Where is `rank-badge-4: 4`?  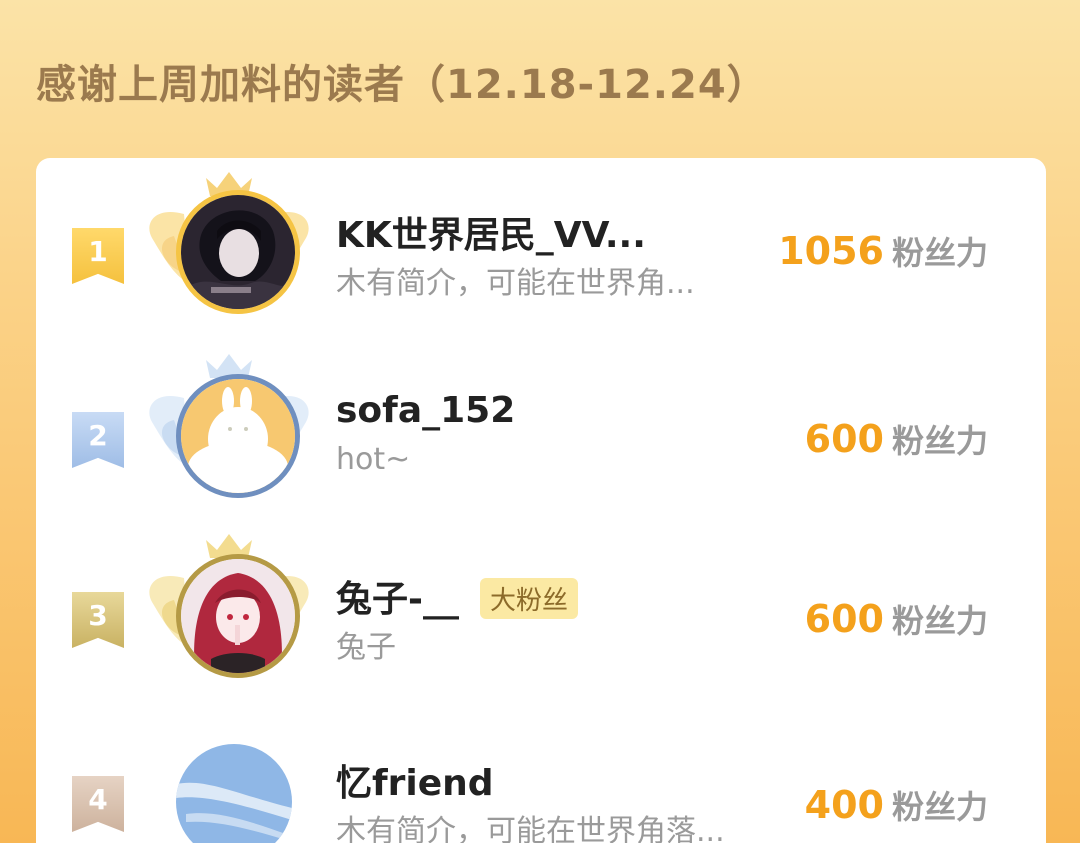 rank-badge-4: 4 is located at coordinates (98, 804).